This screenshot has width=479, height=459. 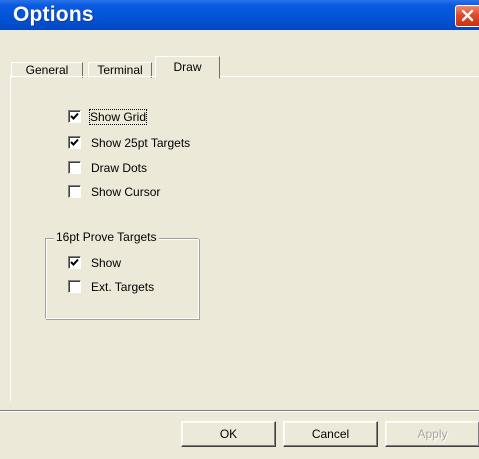 What do you see at coordinates (239, 411) in the screenshot?
I see `panel-bottom-edge` at bounding box center [239, 411].